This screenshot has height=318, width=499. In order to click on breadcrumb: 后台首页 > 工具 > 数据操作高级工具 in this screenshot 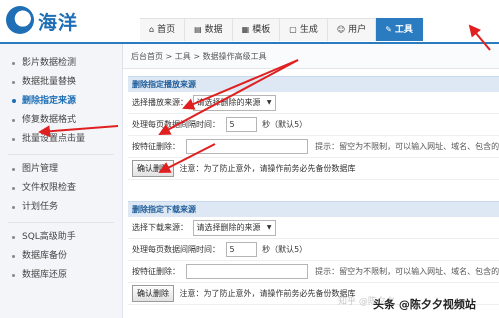, I will do `click(311, 56)`.